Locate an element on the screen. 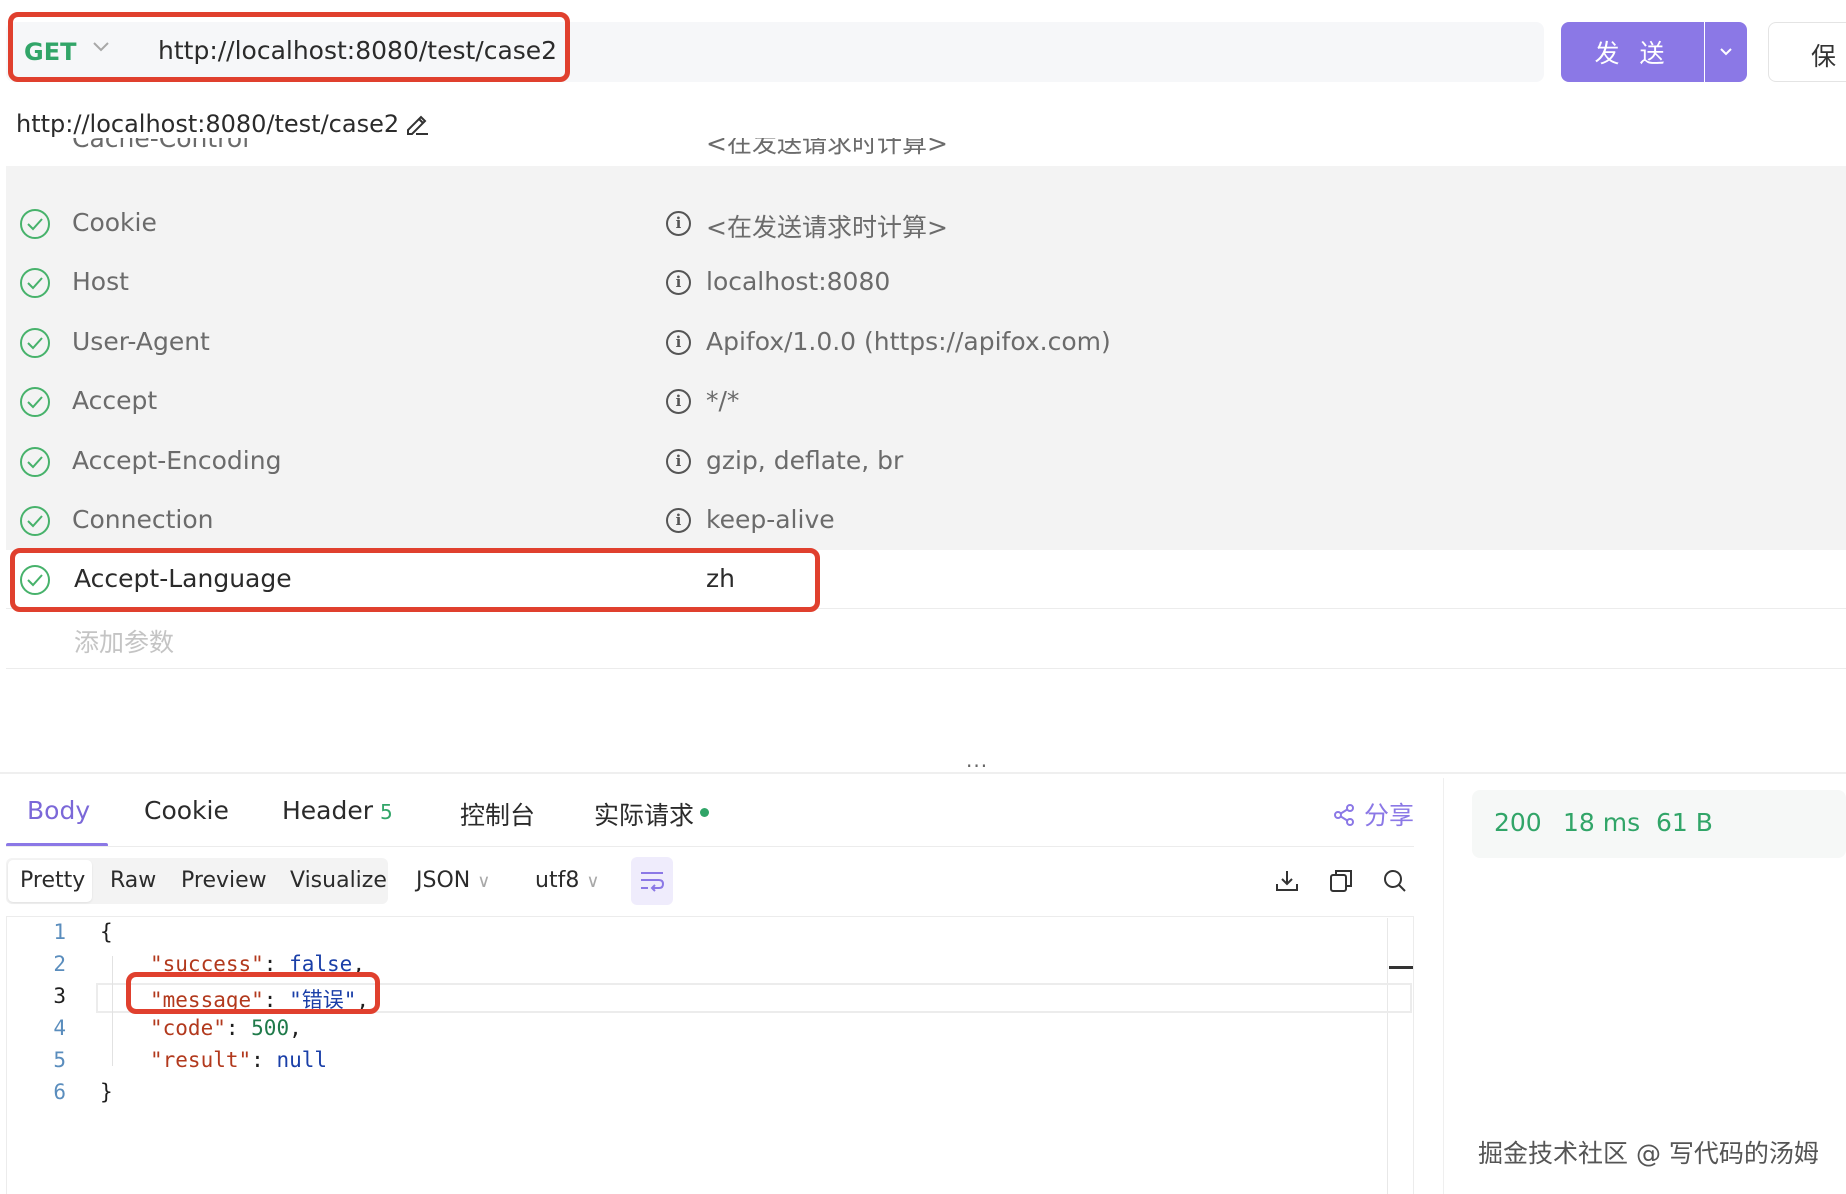  tab-header: Header is located at coordinates (327, 810).